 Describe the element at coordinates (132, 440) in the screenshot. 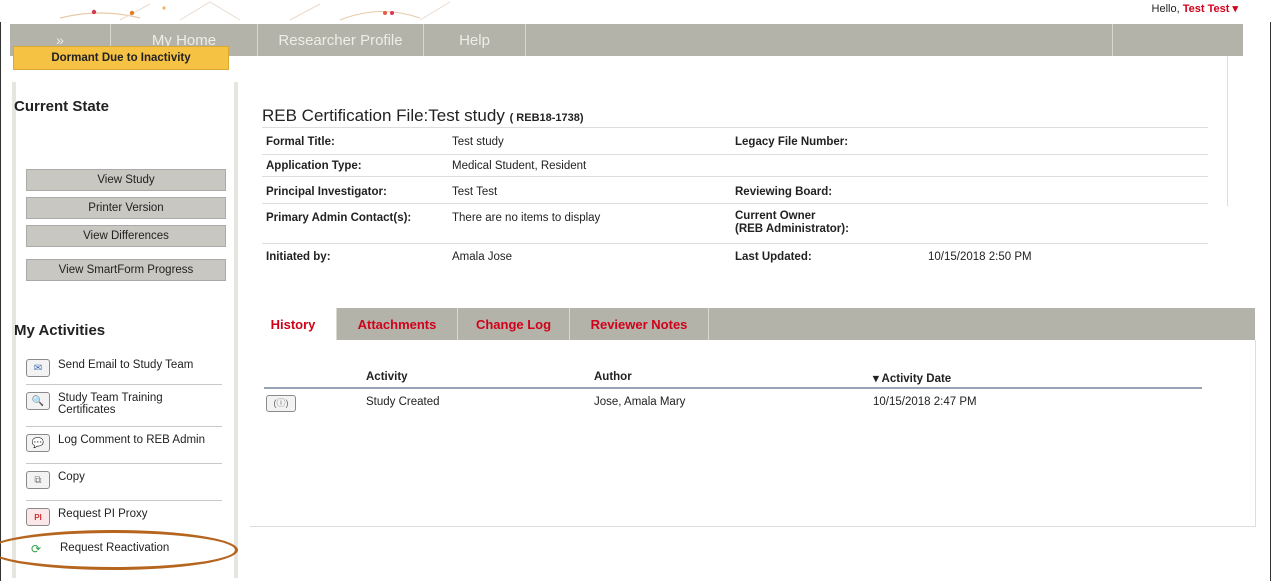

I see `activity-label: Log Comment to REB Admin` at that location.